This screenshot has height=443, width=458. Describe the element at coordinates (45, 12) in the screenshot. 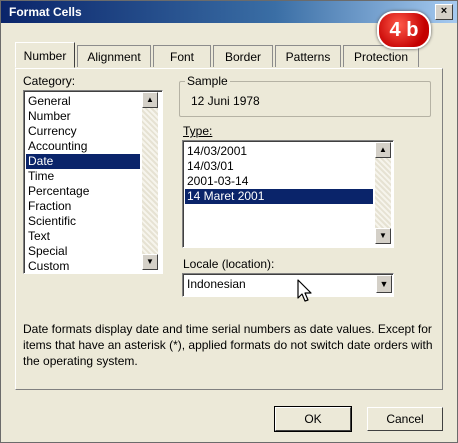

I see `dialog-title: Format Cells` at that location.